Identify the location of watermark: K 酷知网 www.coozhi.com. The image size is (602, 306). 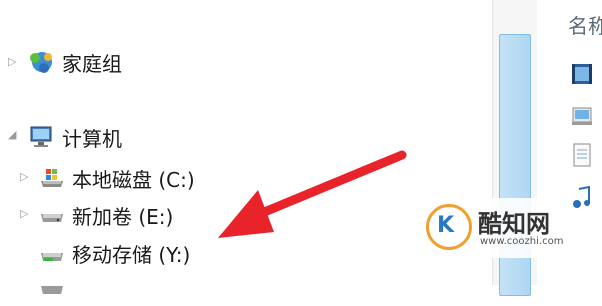
(493, 228).